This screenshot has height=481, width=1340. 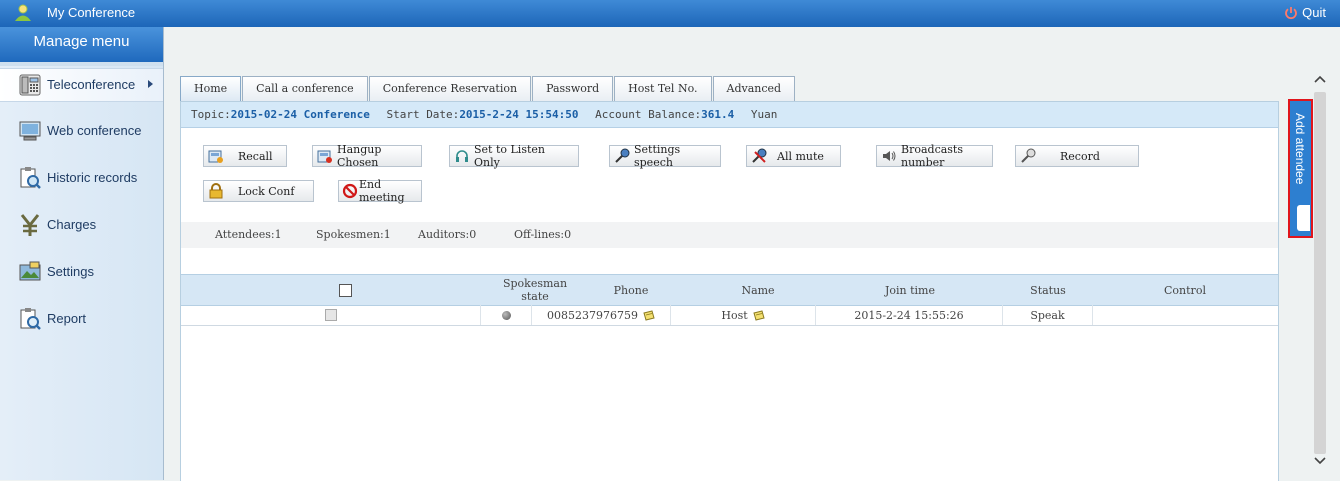 I want to click on mute-microphone-icon, so click(x=759, y=155).